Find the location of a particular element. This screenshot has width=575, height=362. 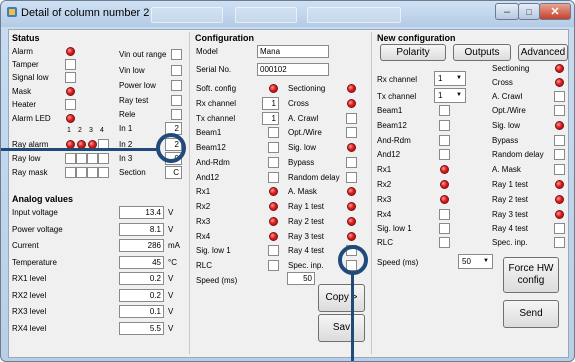

new-tx-channel-select: 1 ▼ is located at coordinates (450, 95).